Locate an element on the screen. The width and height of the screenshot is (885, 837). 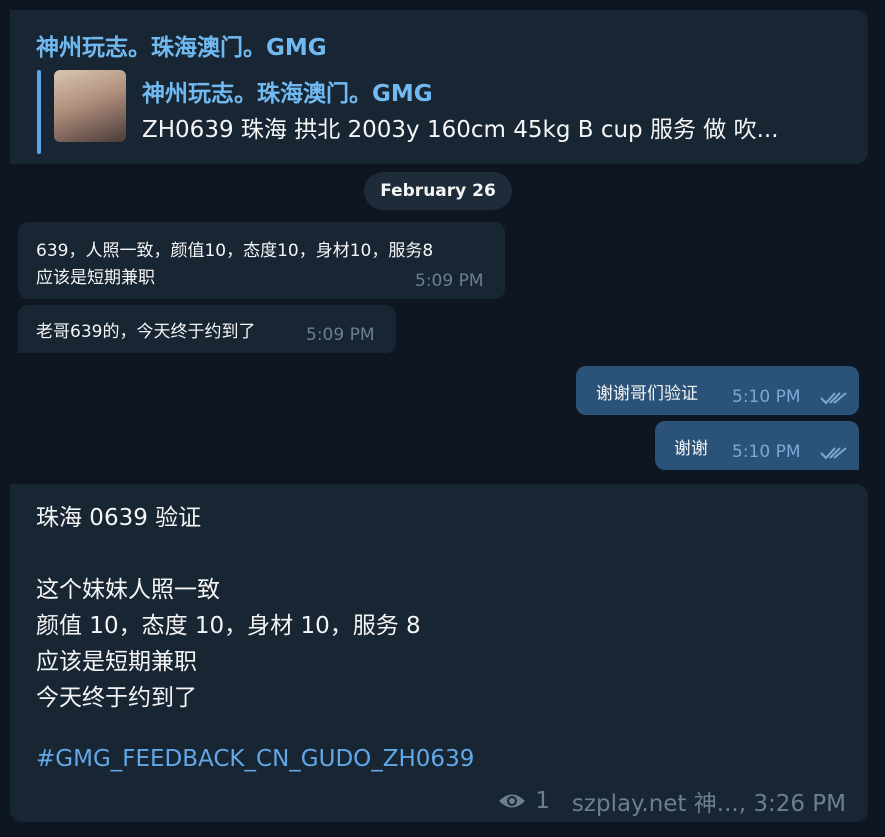
reply-thumbnail is located at coordinates (90, 106).